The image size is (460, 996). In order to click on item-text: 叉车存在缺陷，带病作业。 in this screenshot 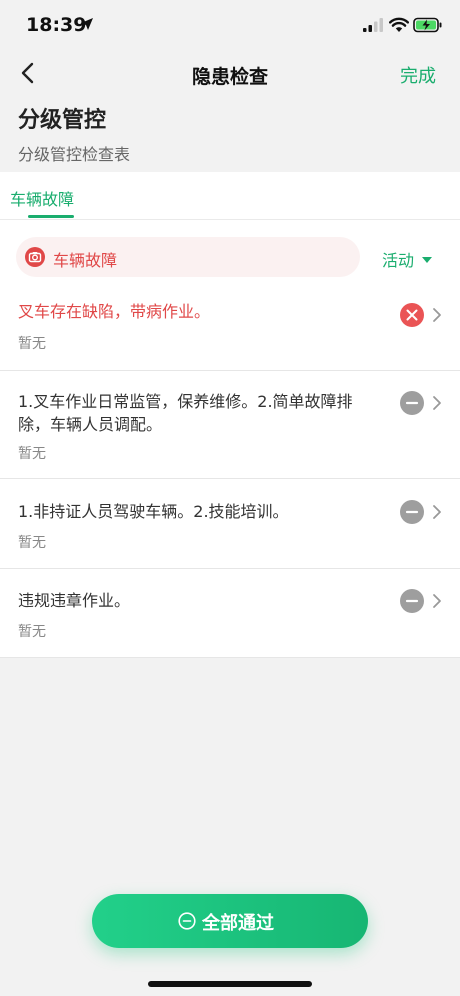, I will do `click(114, 311)`.